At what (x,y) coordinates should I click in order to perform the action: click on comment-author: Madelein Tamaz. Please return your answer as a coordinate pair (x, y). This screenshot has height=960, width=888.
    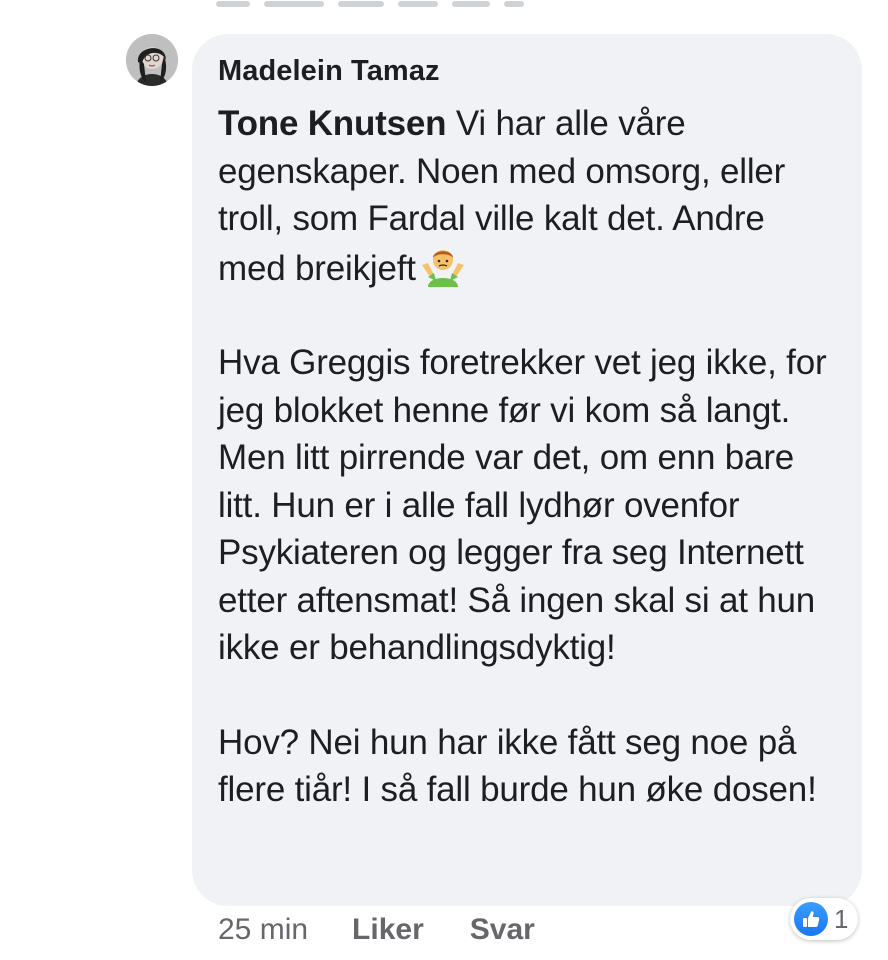
    Looking at the image, I should click on (527, 71).